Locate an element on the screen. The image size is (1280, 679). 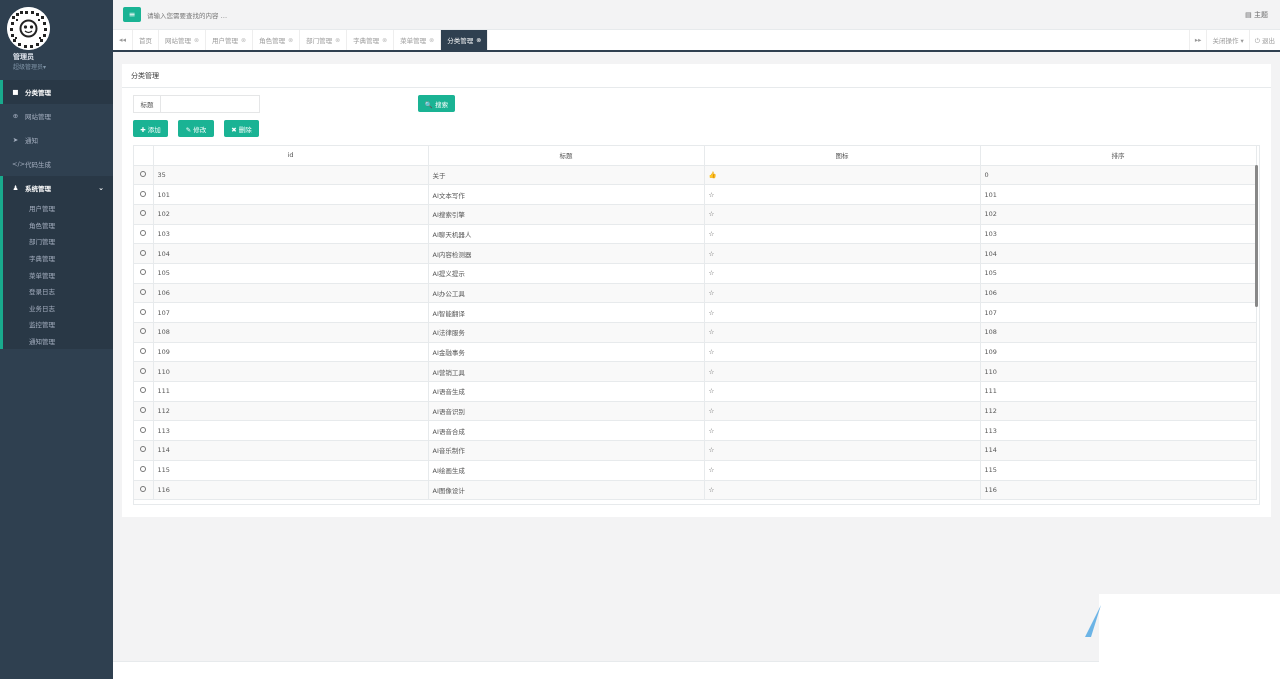
global-search-input is located at coordinates (297, 15).